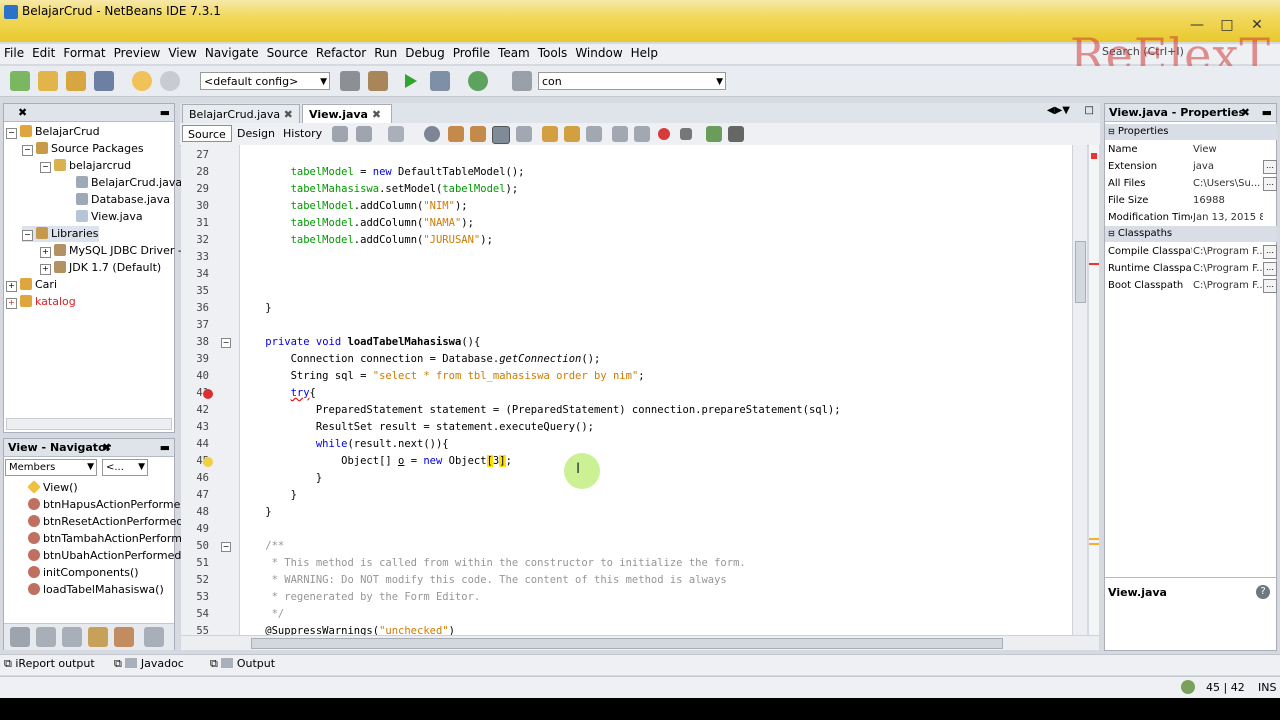 This screenshot has width=1280, height=720. I want to click on forward-icon, so click(364, 134).